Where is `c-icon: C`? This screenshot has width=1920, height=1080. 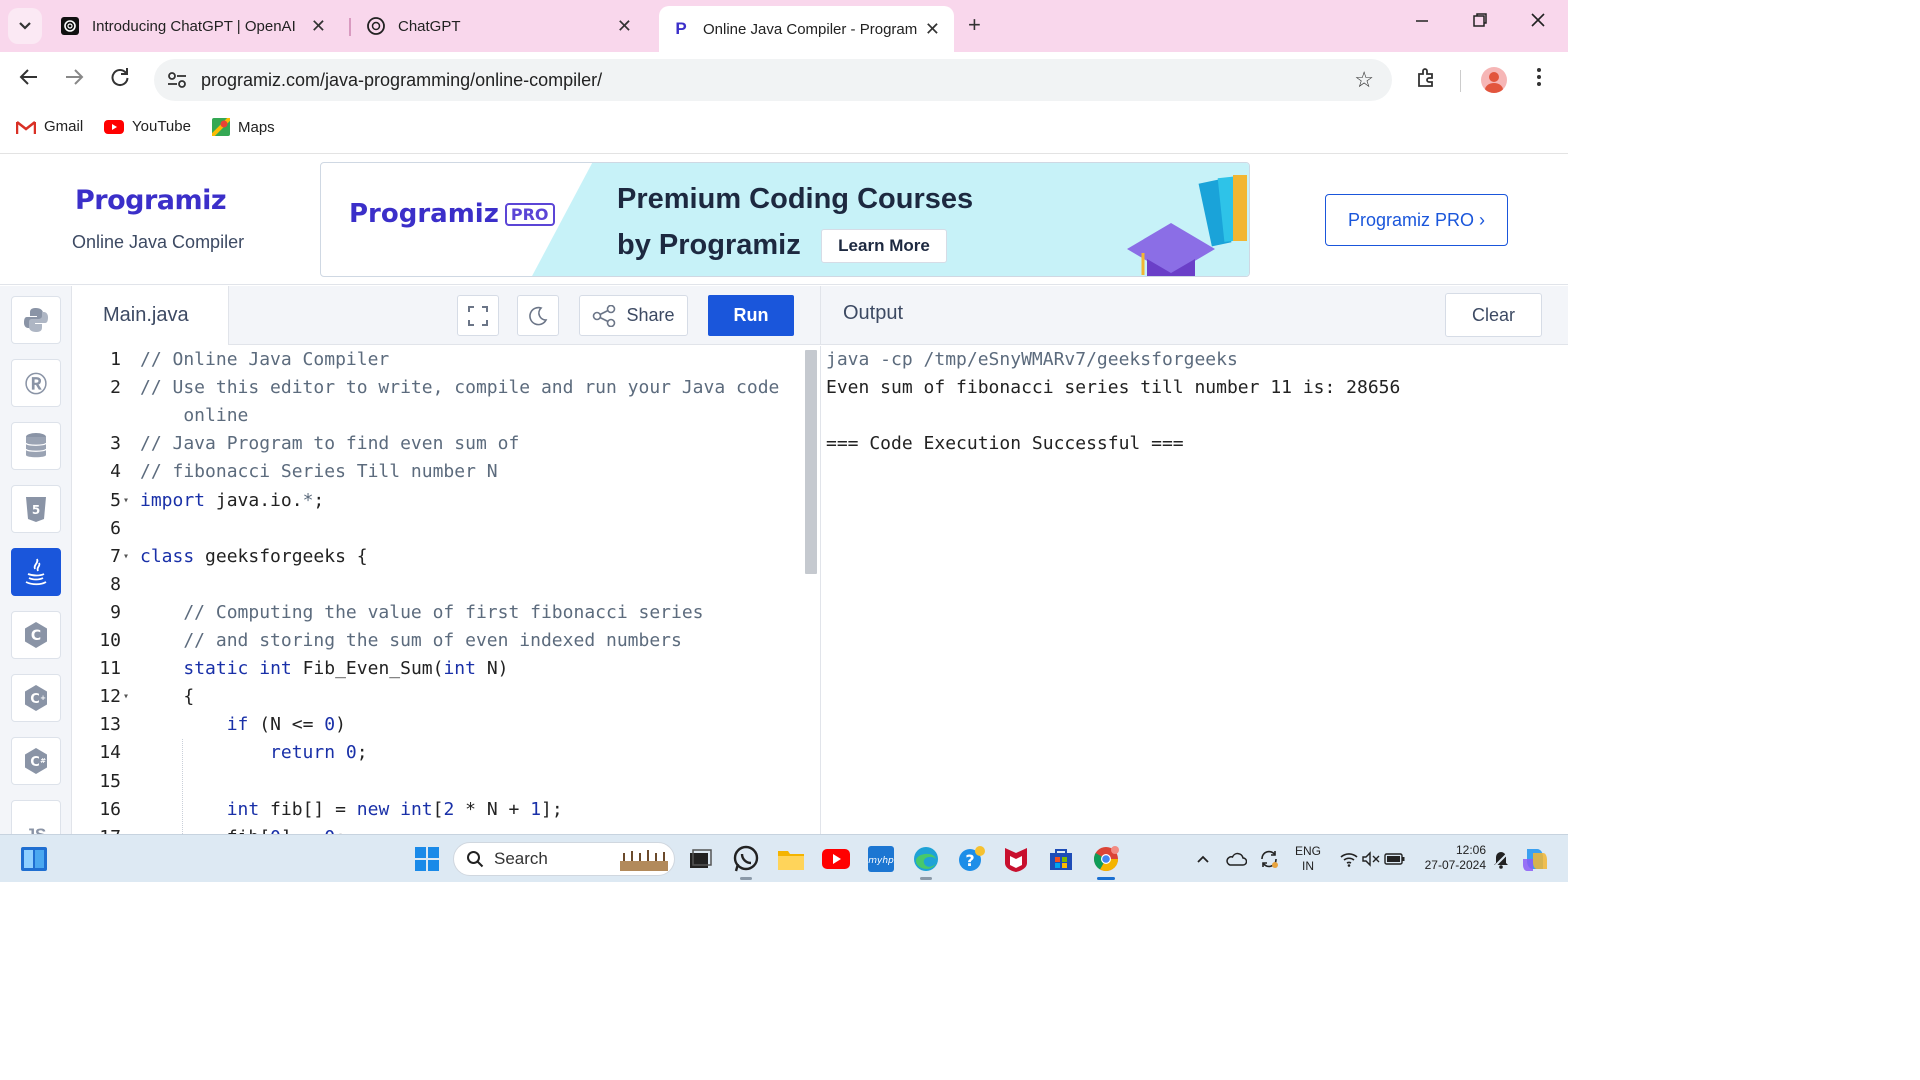 c-icon: C is located at coordinates (36, 635).